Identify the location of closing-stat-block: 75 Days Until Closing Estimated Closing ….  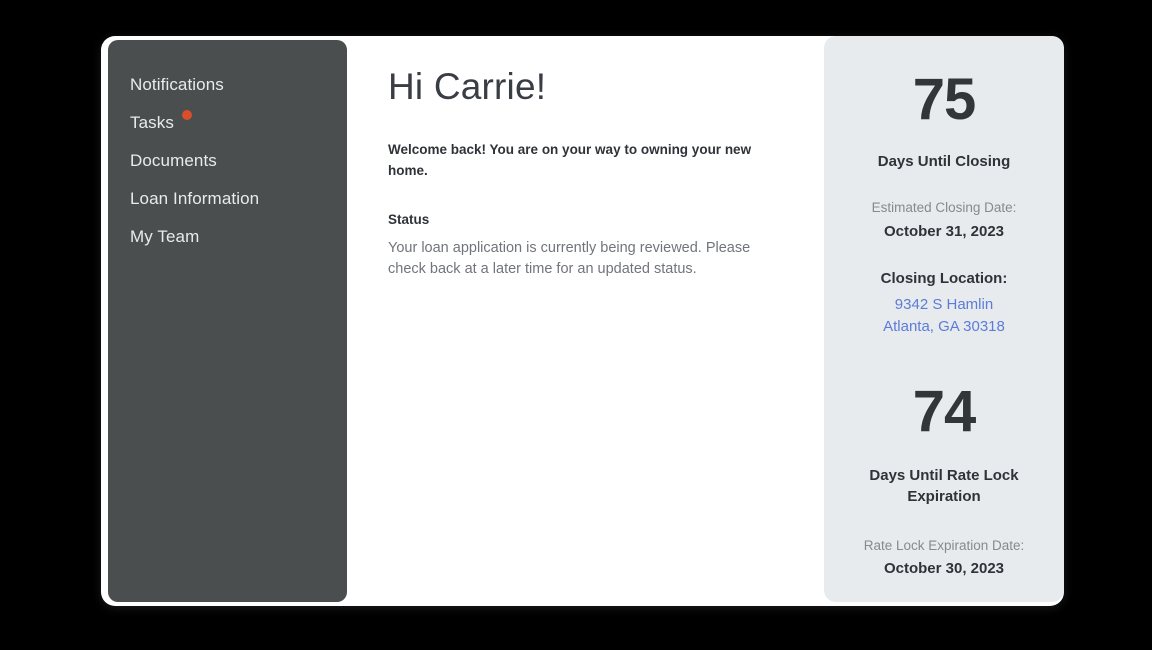
(944, 187).